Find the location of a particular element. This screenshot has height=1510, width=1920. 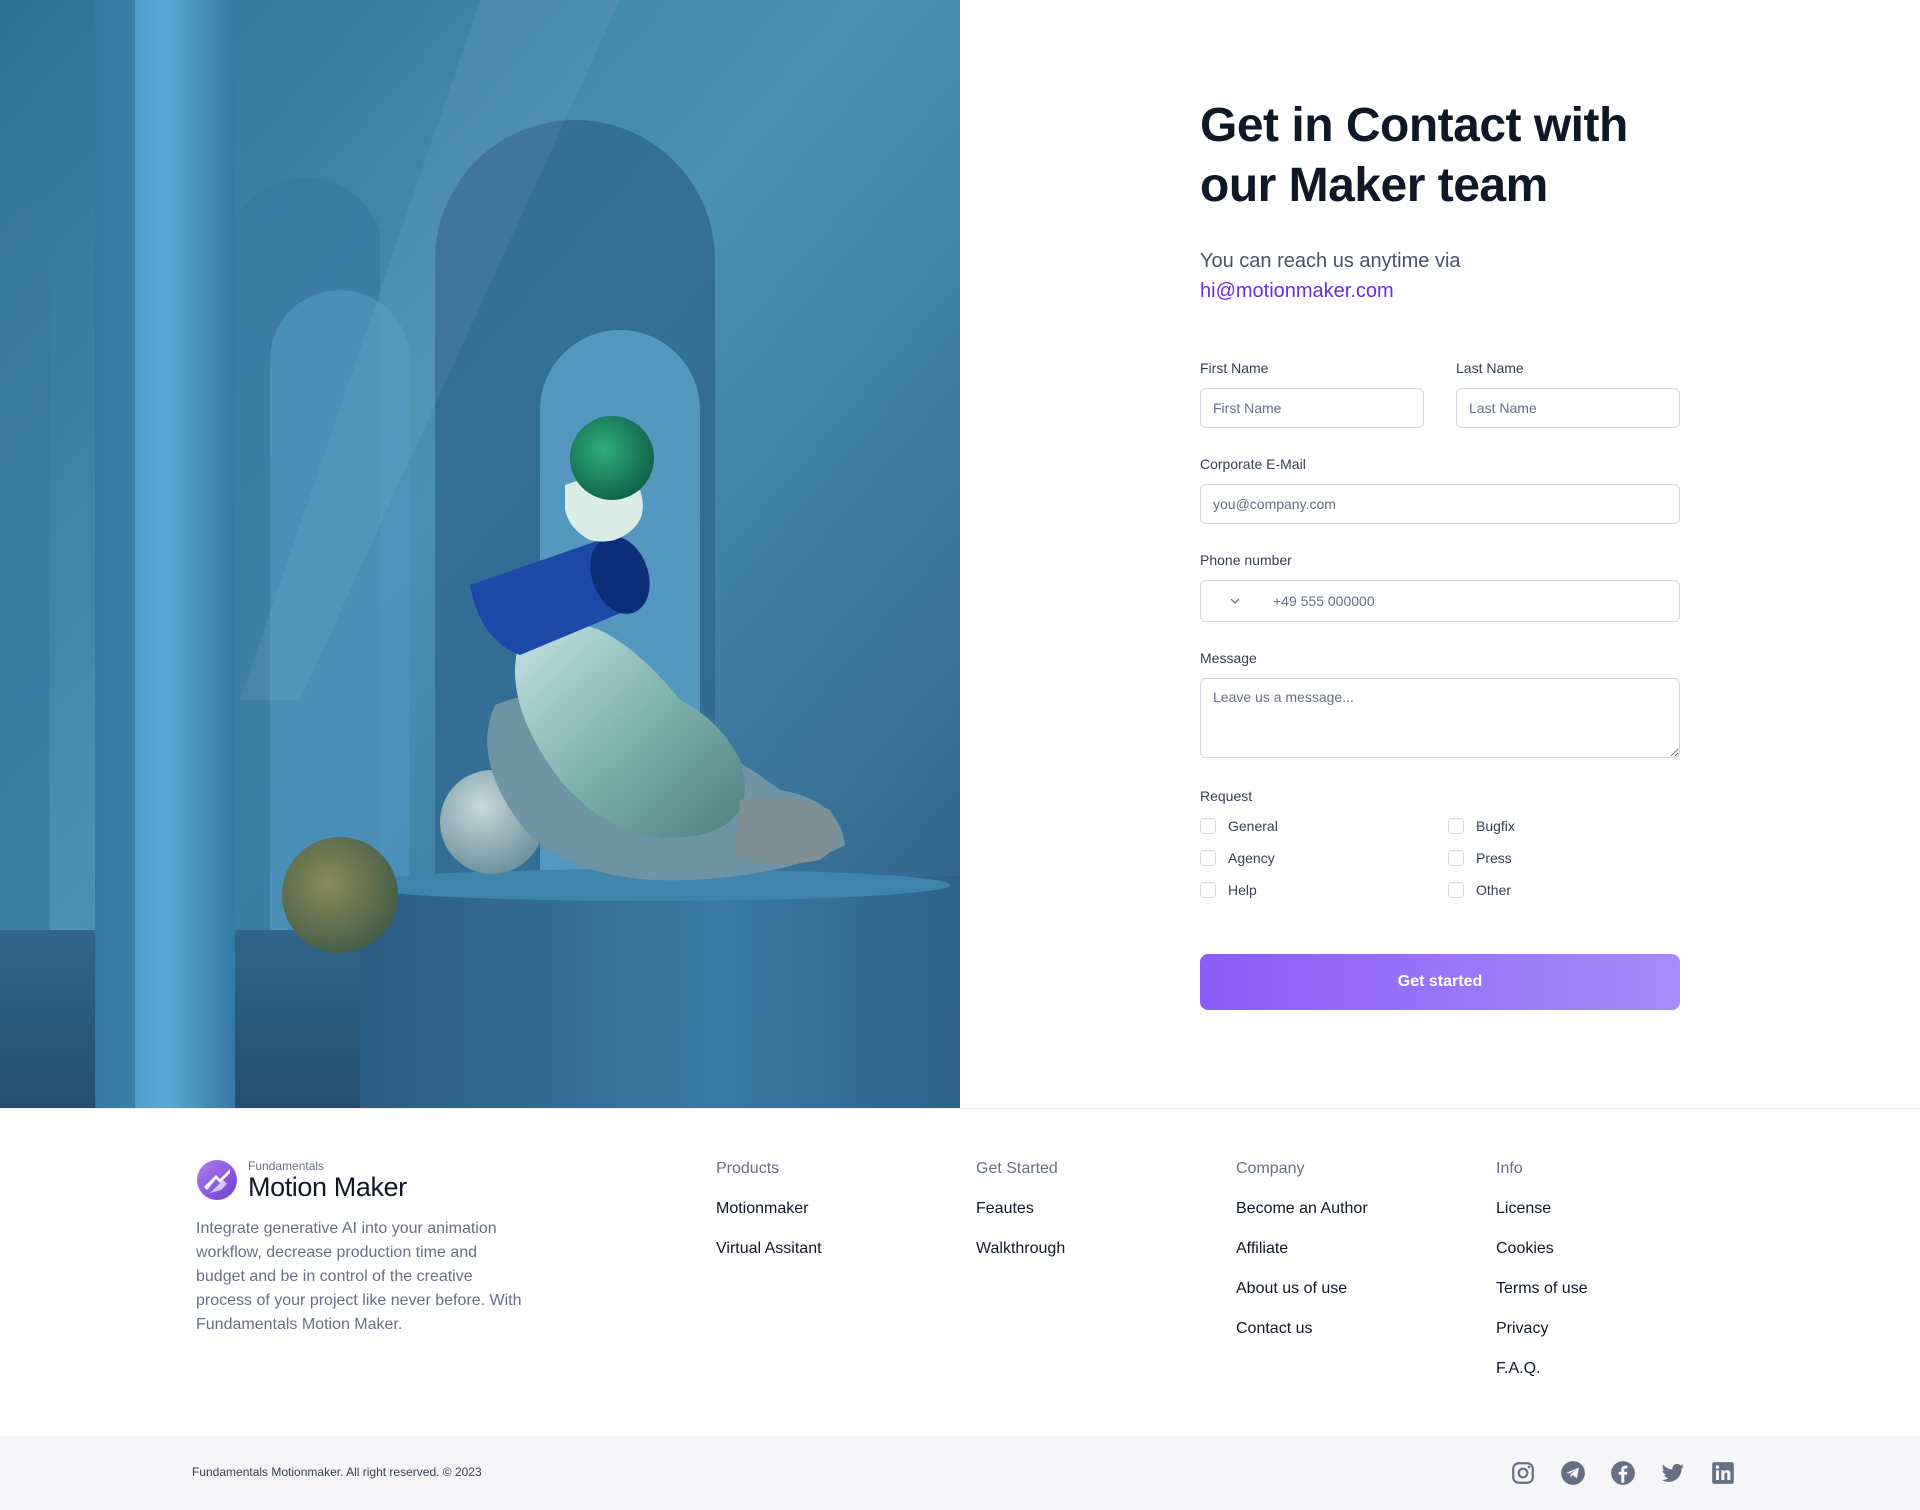

phone-label: Phone number is located at coordinates (1246, 560).